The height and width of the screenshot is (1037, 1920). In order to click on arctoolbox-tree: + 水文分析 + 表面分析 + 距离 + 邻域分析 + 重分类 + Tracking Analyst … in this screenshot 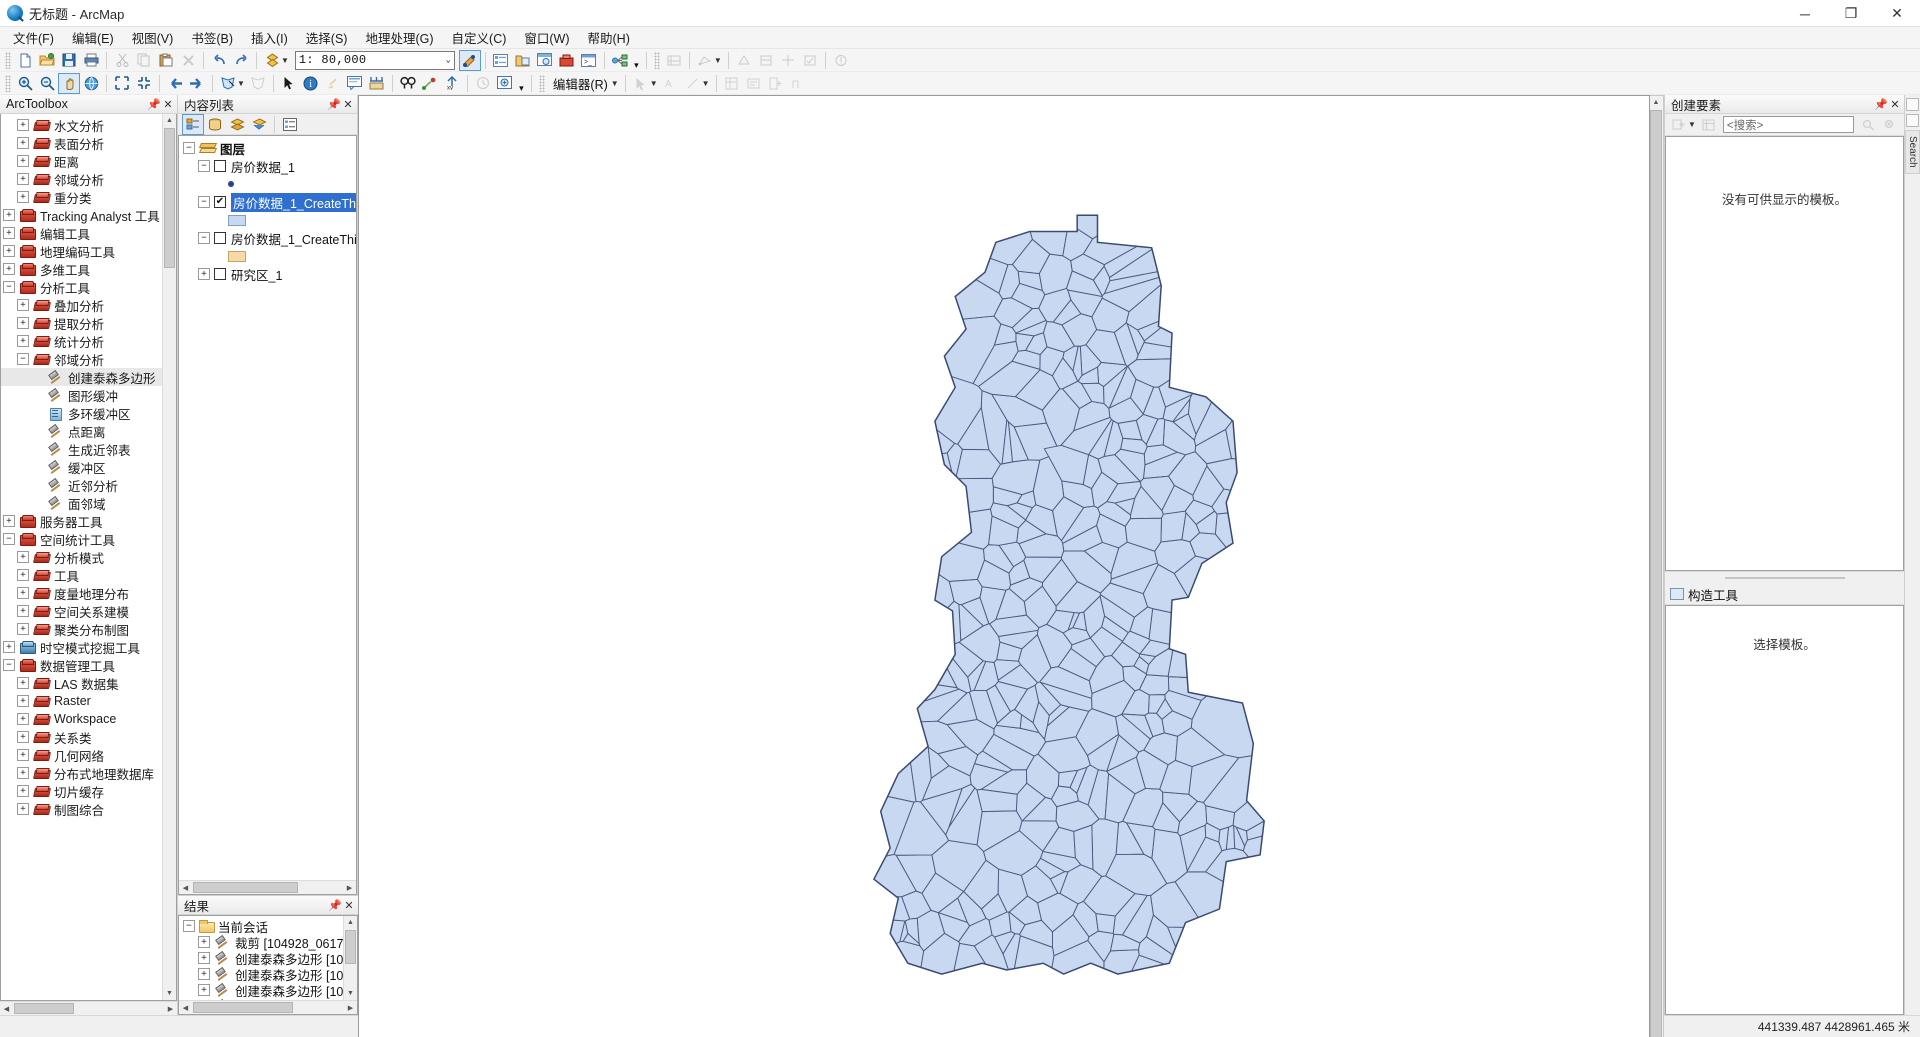, I will do `click(88, 557)`.